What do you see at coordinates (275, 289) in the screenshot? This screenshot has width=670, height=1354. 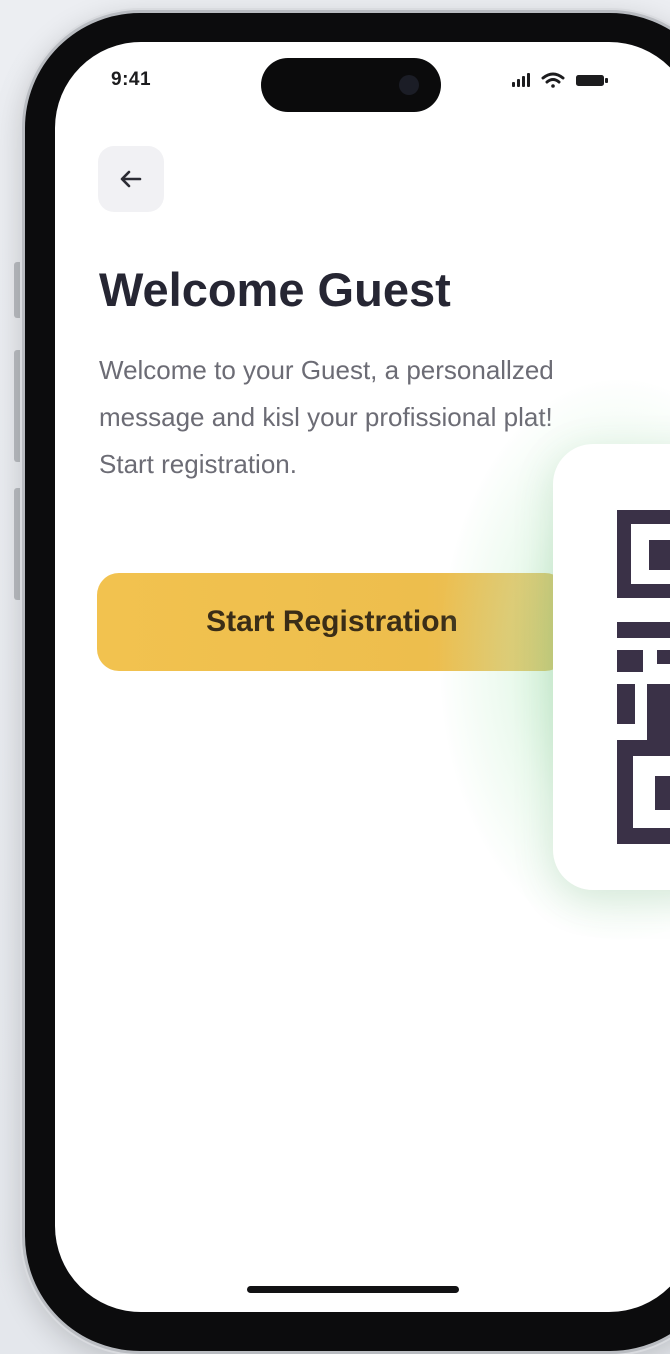 I see `page-title: Welcome Guest` at bounding box center [275, 289].